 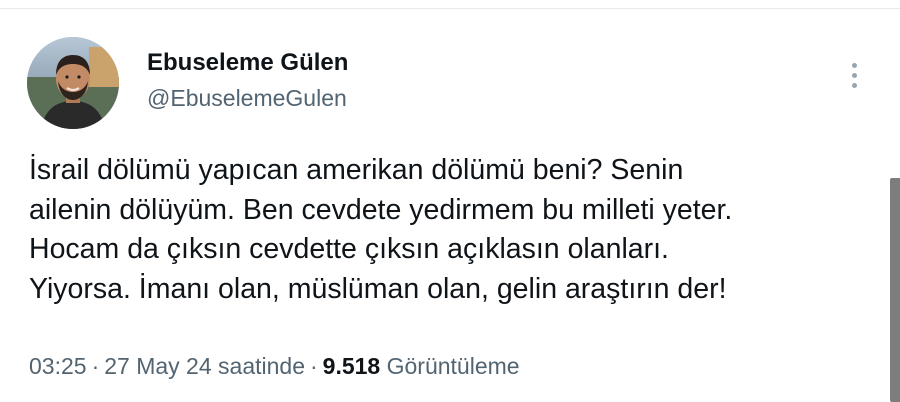 I want to click on views-label: Görüntüleme, so click(x=453, y=366).